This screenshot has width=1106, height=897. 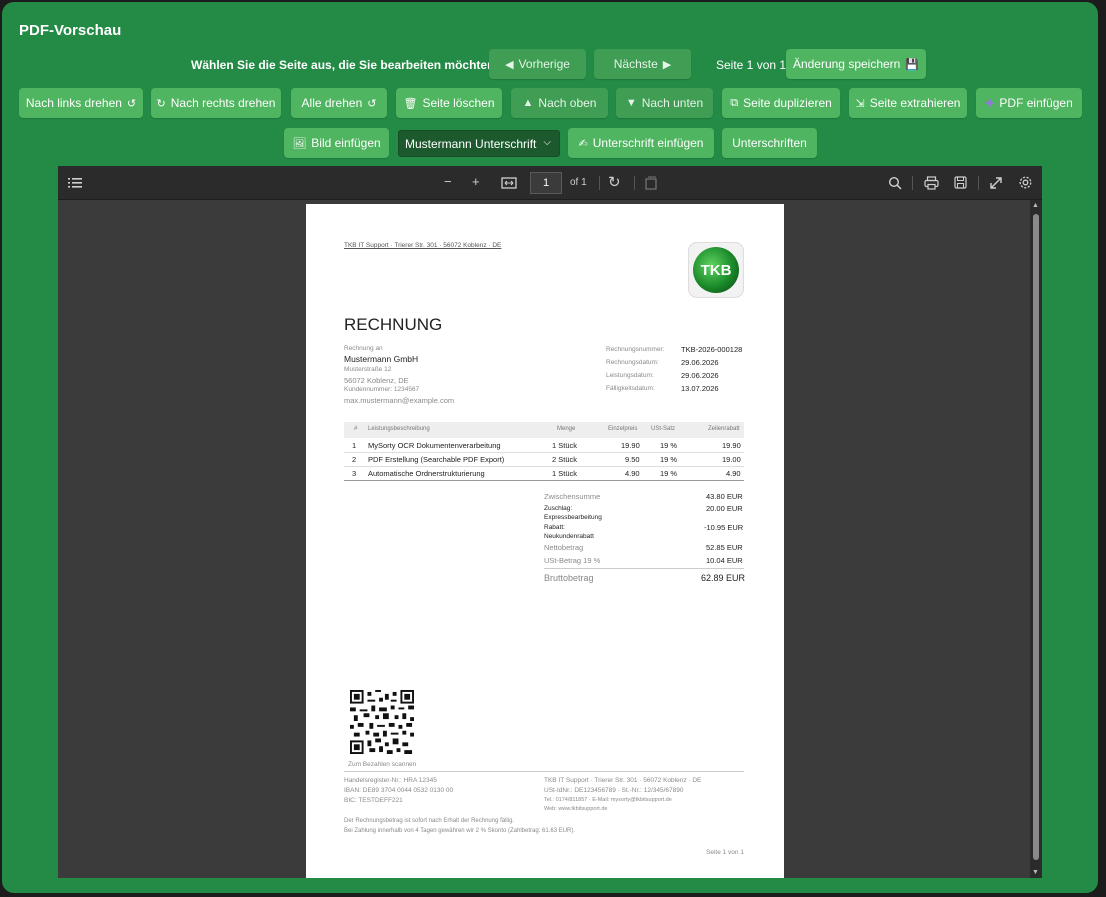 What do you see at coordinates (576, 809) in the screenshot?
I see `footer-right-line: Web: www.tkbitsupport.de` at bounding box center [576, 809].